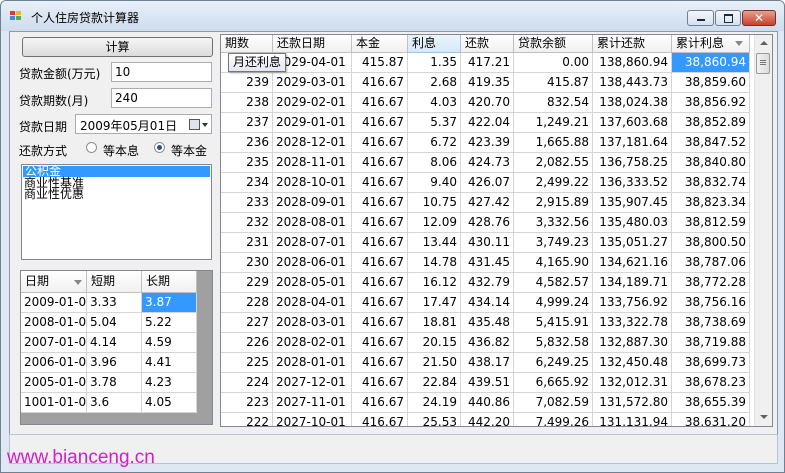  What do you see at coordinates (763, 43) in the screenshot?
I see `scroll-up-icon` at bounding box center [763, 43].